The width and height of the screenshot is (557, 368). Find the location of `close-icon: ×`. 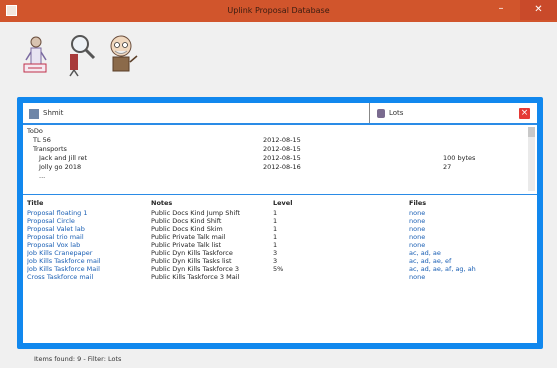

close-icon: × is located at coordinates (524, 113).